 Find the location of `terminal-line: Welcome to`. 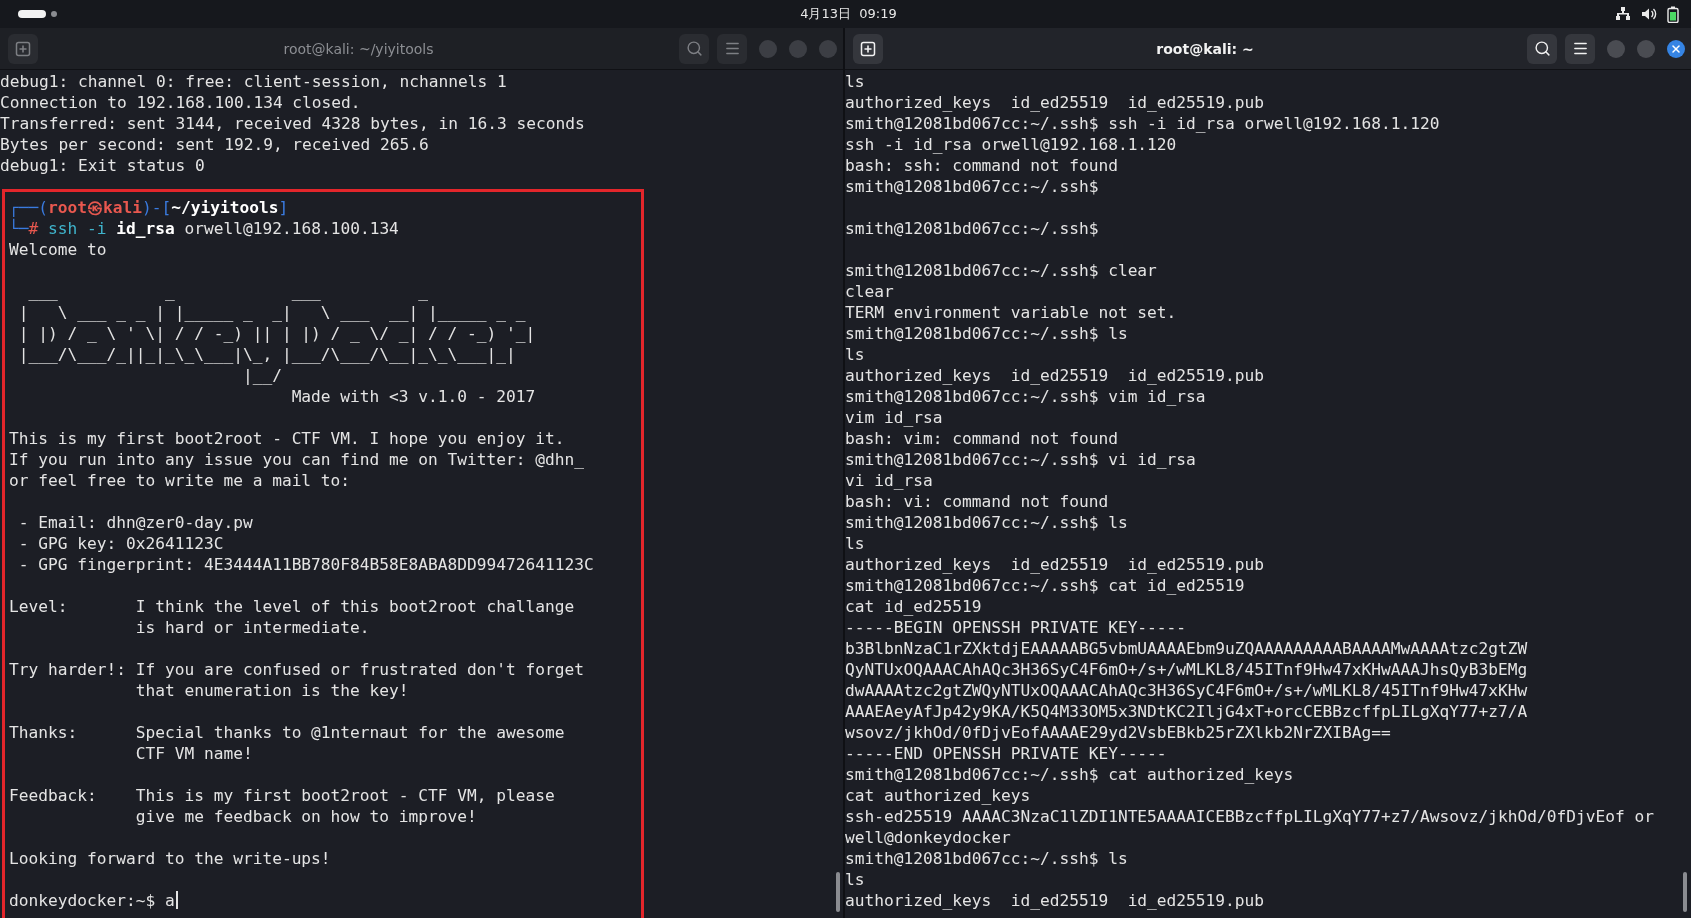

terminal-line: Welcome to is located at coordinates (58, 249).